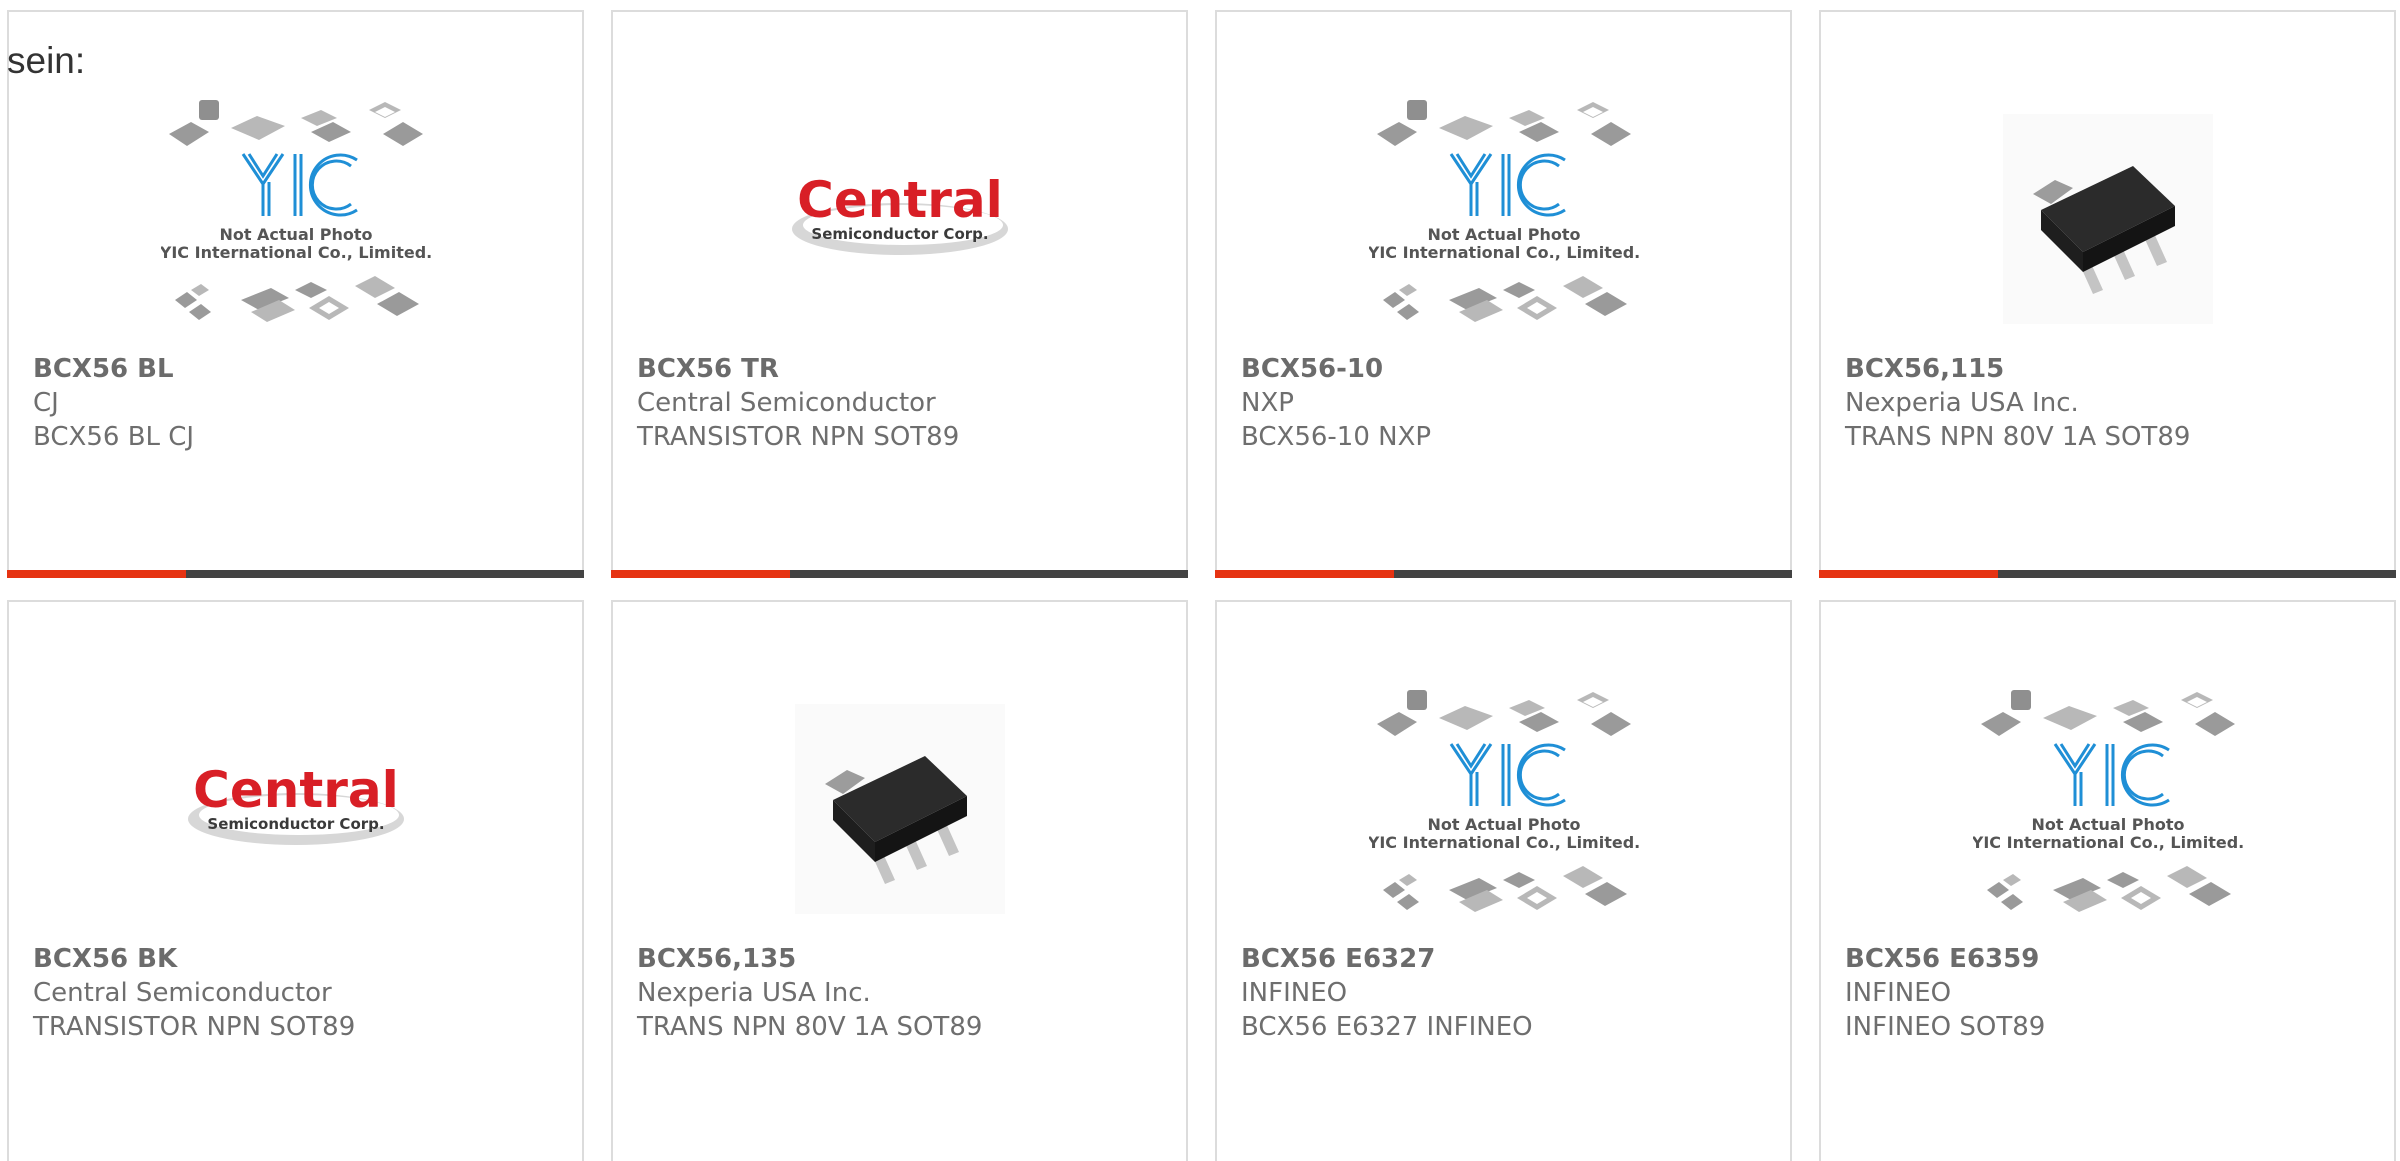  What do you see at coordinates (1510, 959) in the screenshot?
I see `part-number: BCX56 E6327` at bounding box center [1510, 959].